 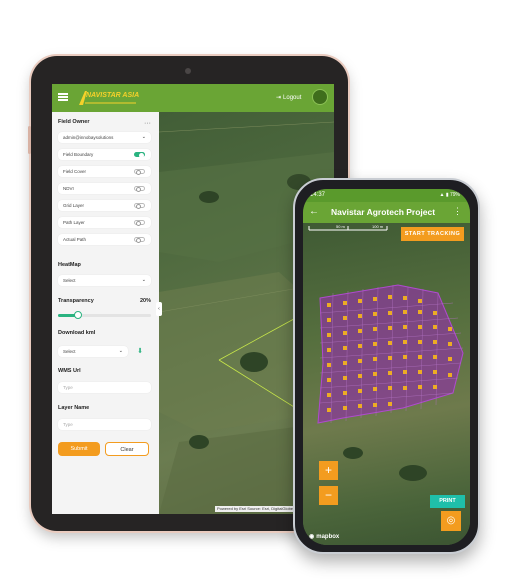 What do you see at coordinates (320, 97) in the screenshot?
I see `avatar` at bounding box center [320, 97].